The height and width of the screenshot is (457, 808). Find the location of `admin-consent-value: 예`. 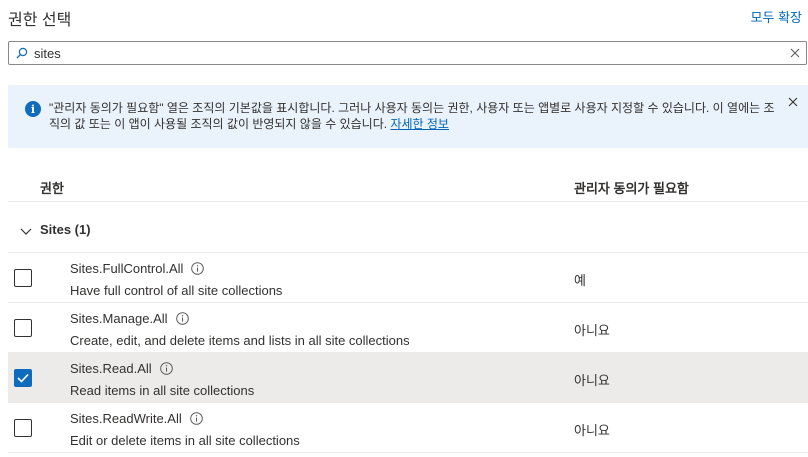

admin-consent-value: 예 is located at coordinates (580, 280).